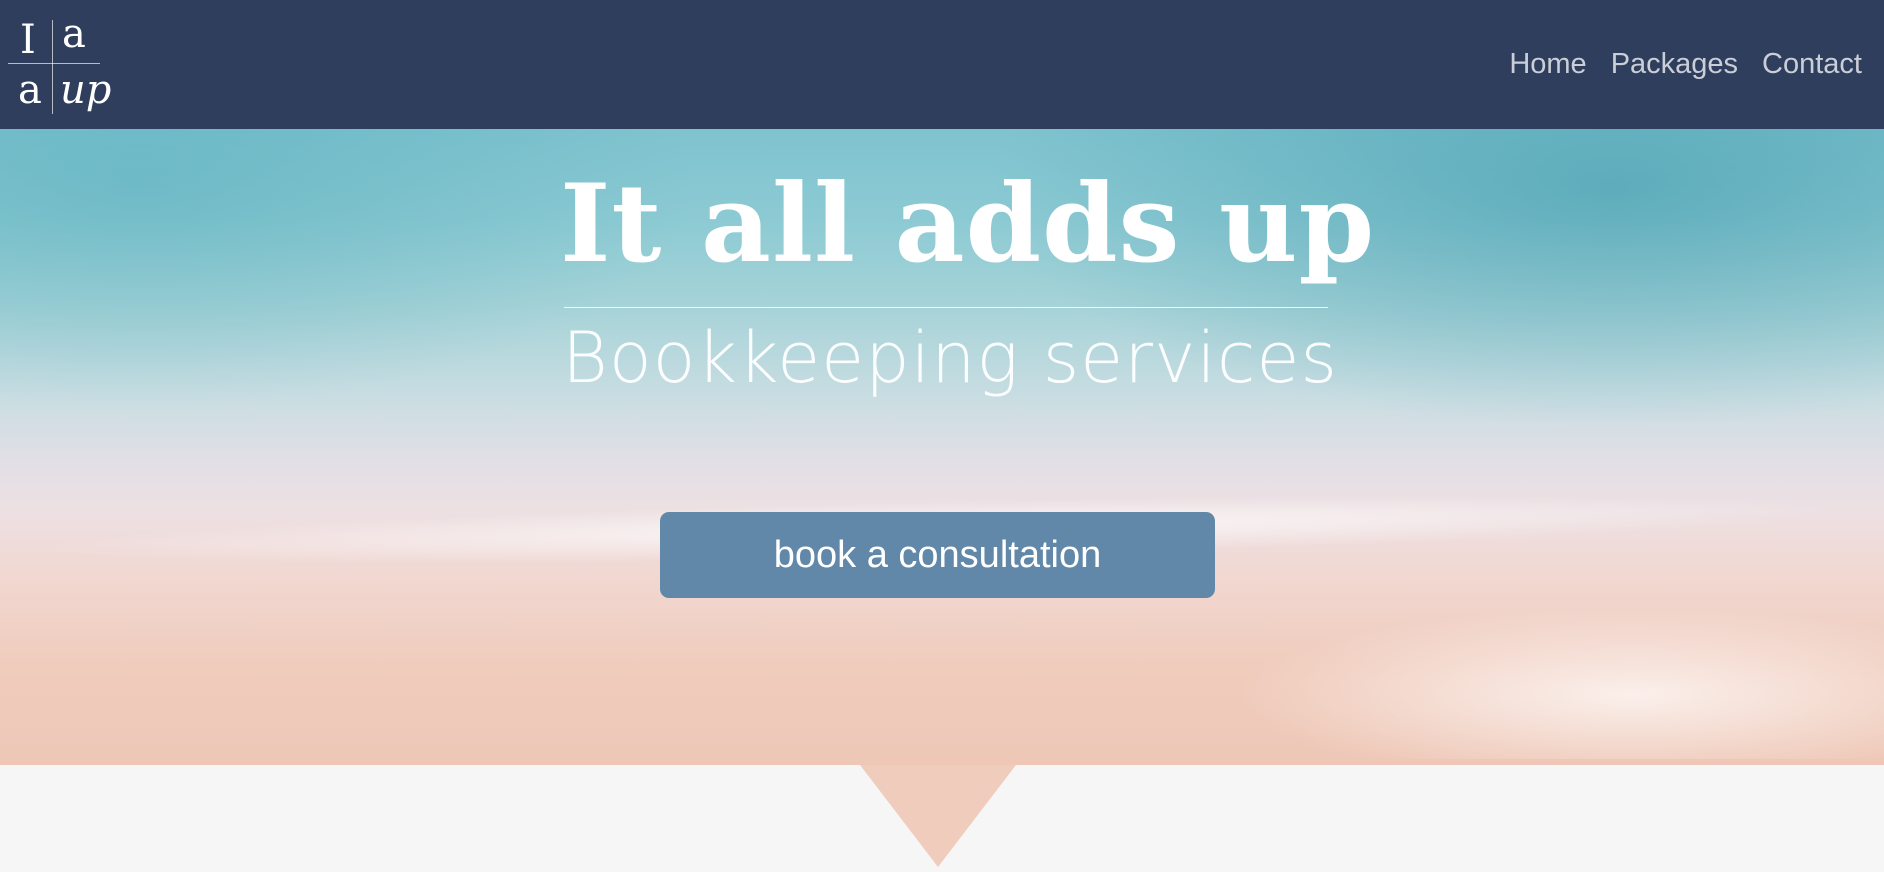 The height and width of the screenshot is (872, 1884). I want to click on logo-letter-a-top: a, so click(74, 34).